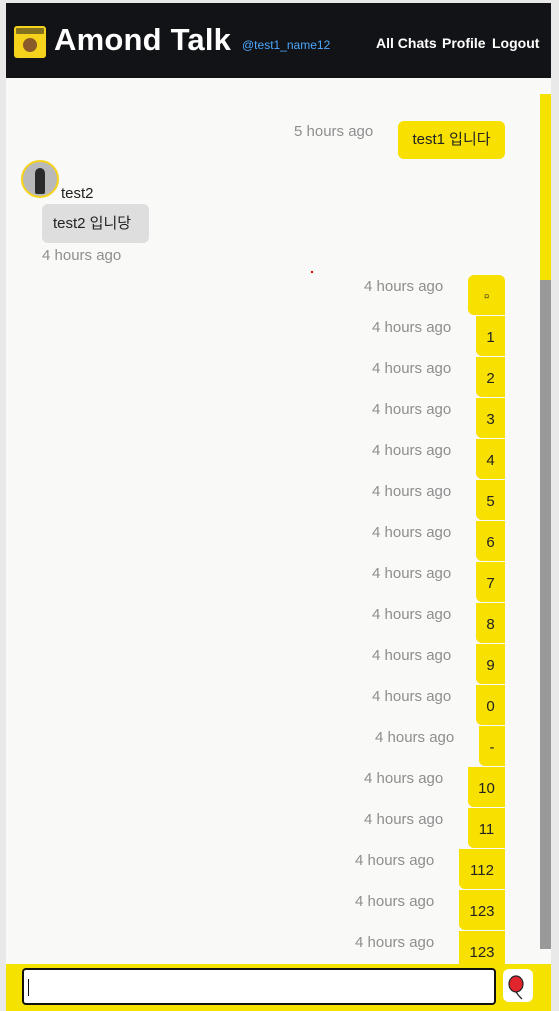 The height and width of the screenshot is (1011, 559). What do you see at coordinates (143, 39) in the screenshot?
I see `app-title: Amond Talk` at bounding box center [143, 39].